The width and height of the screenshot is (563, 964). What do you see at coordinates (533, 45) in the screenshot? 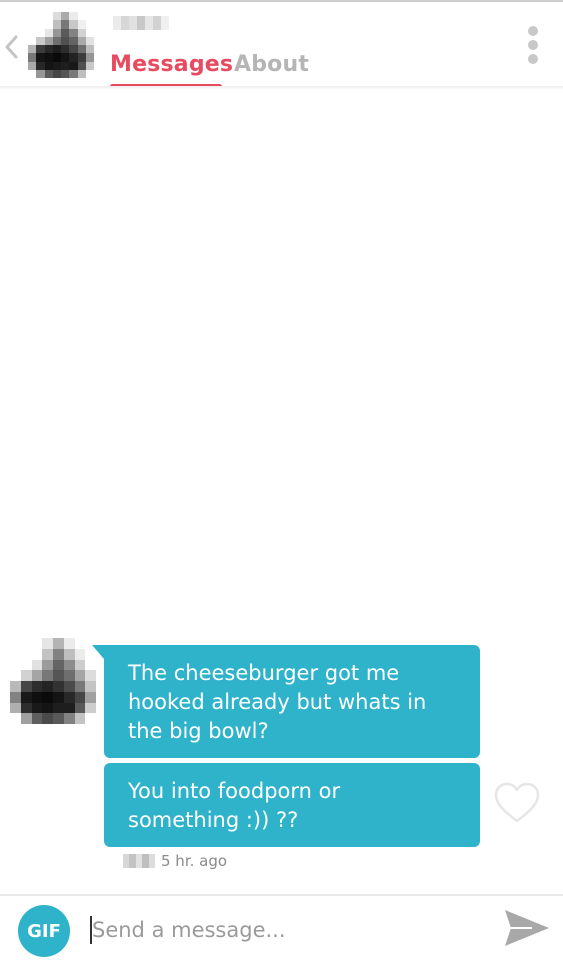
I see `more-vertical-icon` at bounding box center [533, 45].